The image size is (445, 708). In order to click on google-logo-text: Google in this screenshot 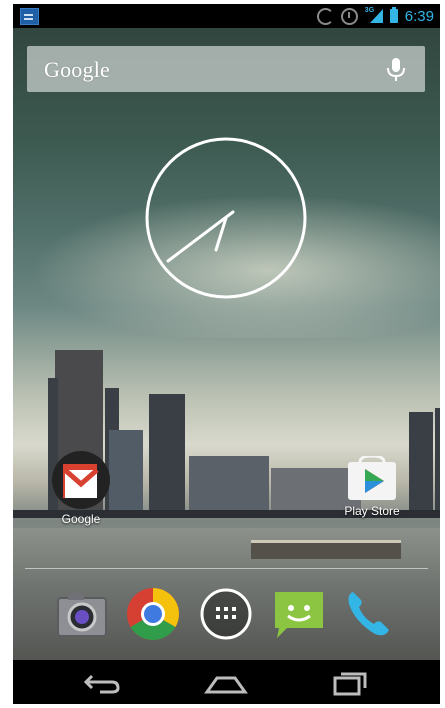, I will do `click(77, 69)`.